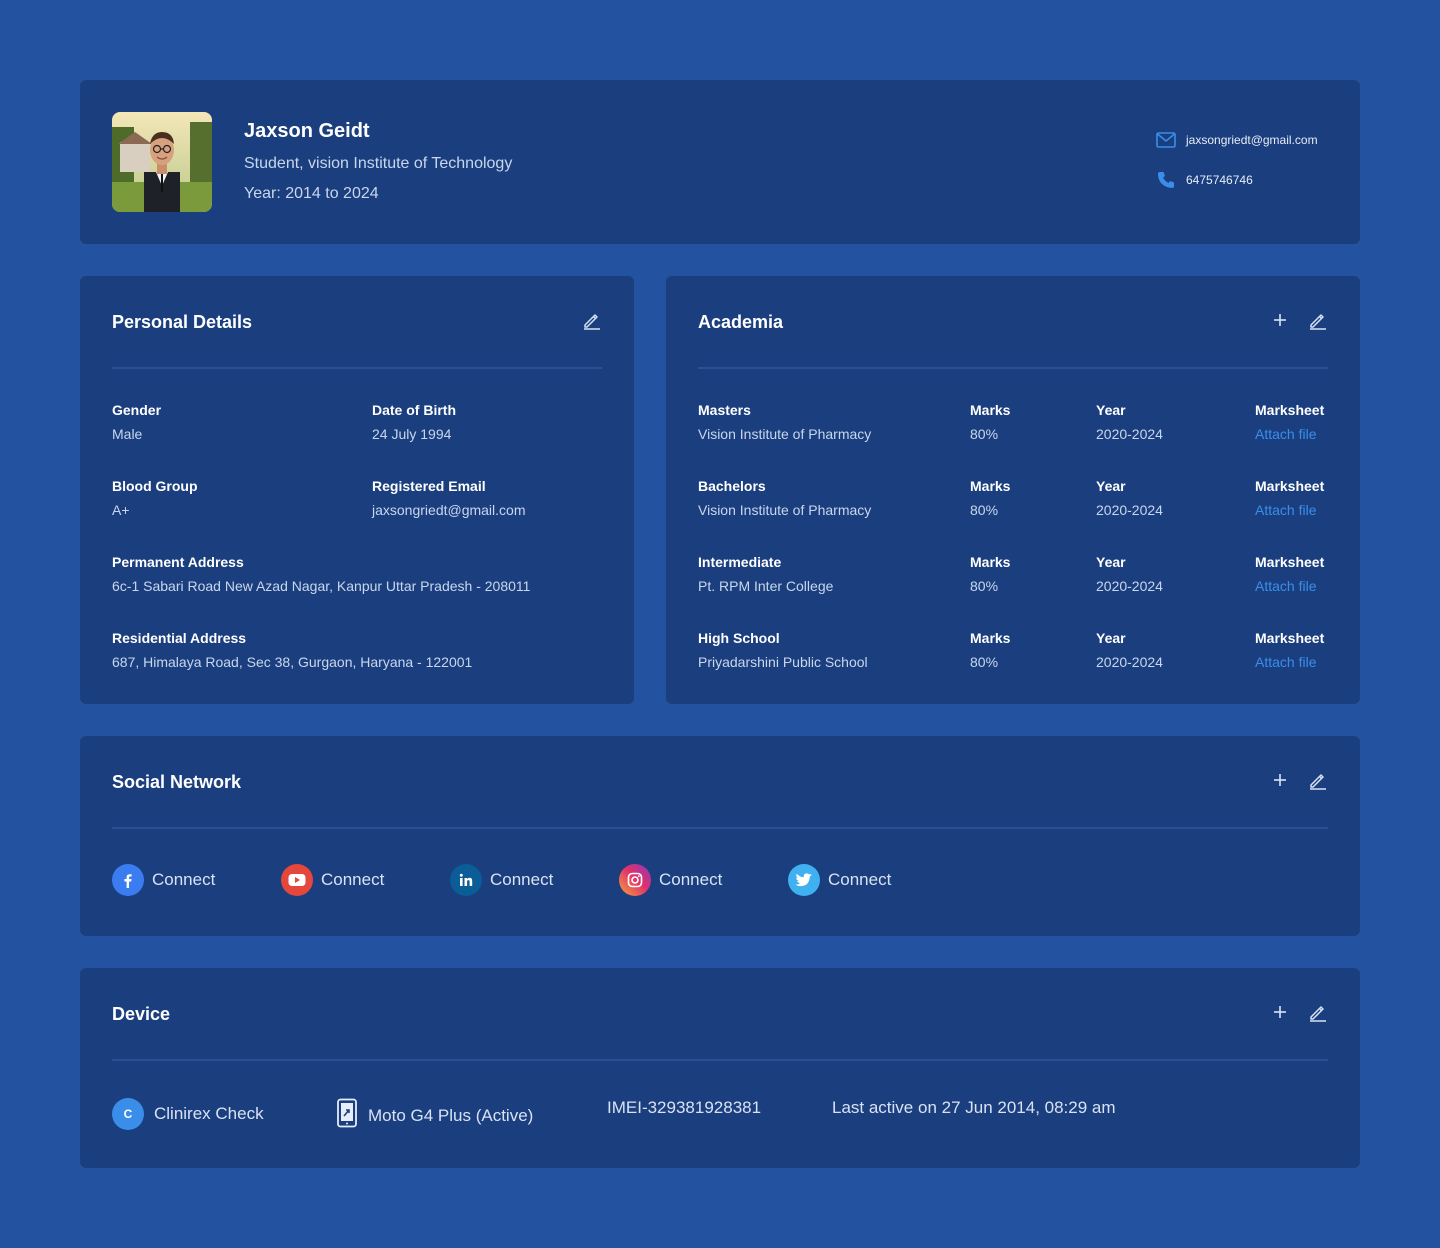 The width and height of the screenshot is (1440, 1248). Describe the element at coordinates (429, 486) in the screenshot. I see `field-label: Registered Email` at that location.